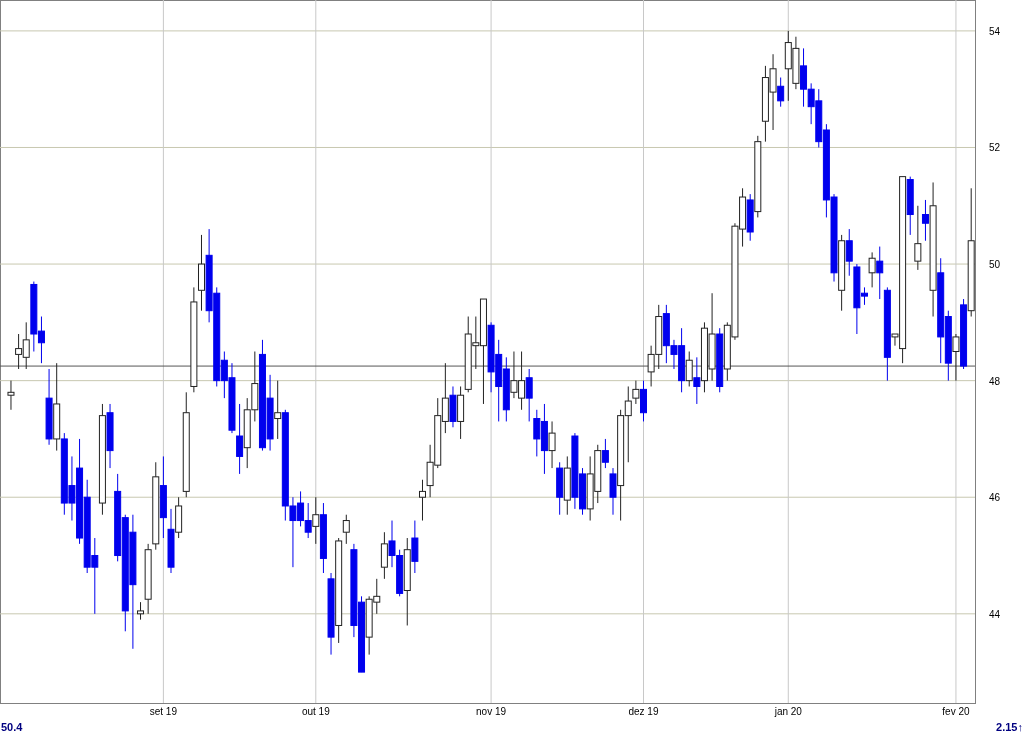 The image size is (1024, 734). I want to click on y-axis-label: 50, so click(995, 265).